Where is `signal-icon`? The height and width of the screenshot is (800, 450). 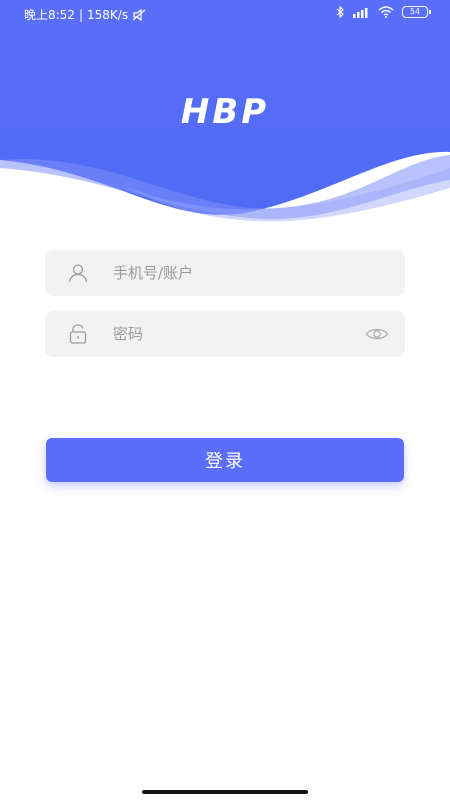 signal-icon is located at coordinates (360, 13).